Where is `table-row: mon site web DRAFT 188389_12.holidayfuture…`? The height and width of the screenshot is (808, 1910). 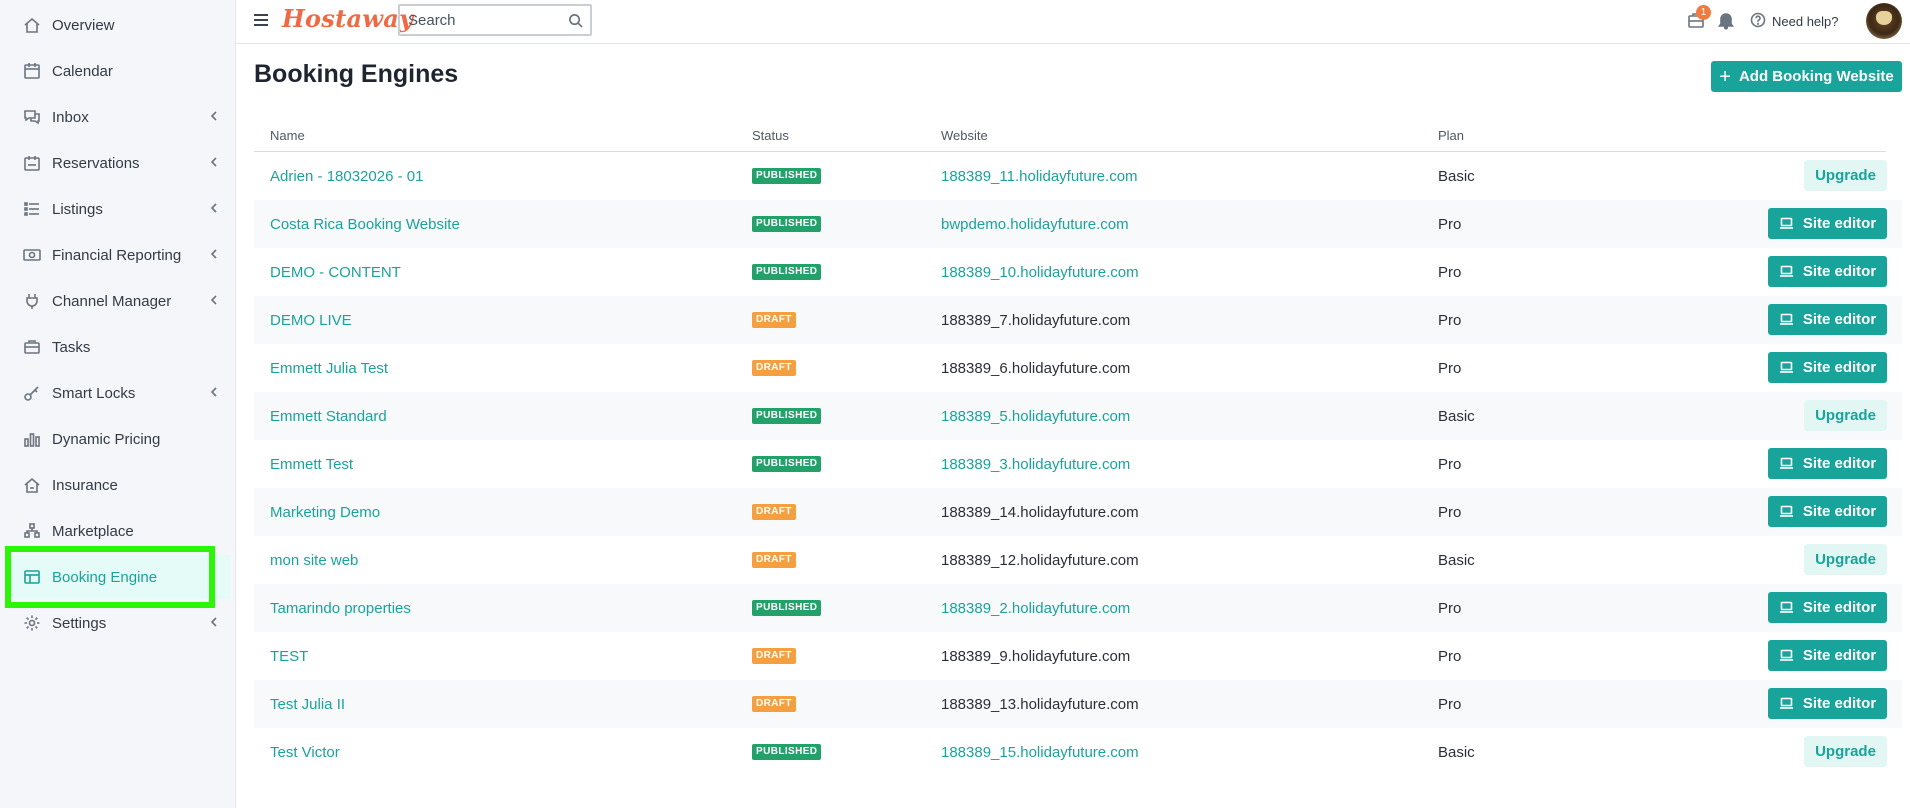
table-row: mon site web DRAFT 188389_12.holidayfuture… is located at coordinates (1078, 560).